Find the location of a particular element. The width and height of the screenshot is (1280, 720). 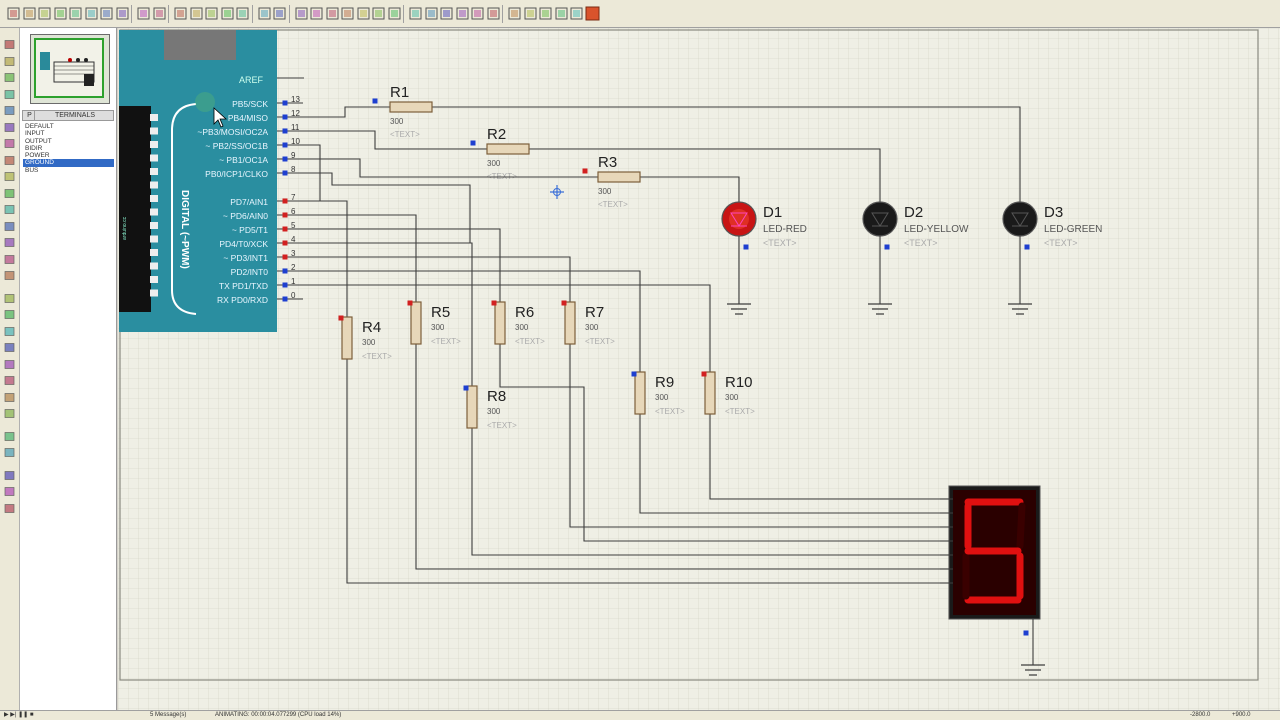

closed-path-icon is located at coordinates (9, 362).